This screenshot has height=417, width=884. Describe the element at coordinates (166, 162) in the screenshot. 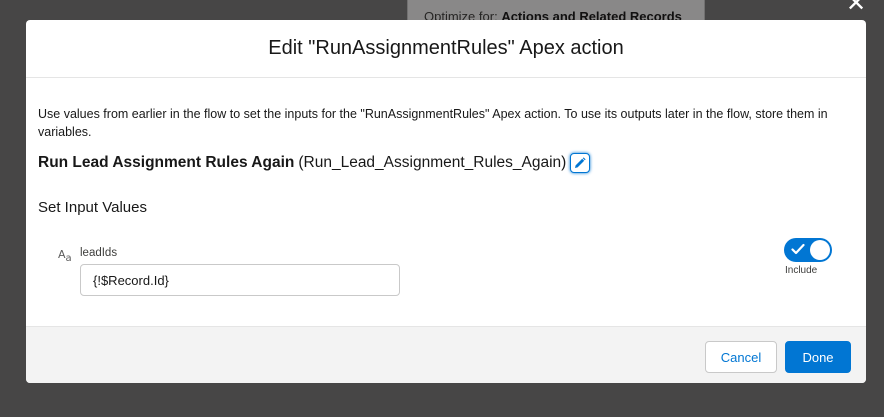

I see `action-label: Run Lead Assignment Rules Again` at that location.